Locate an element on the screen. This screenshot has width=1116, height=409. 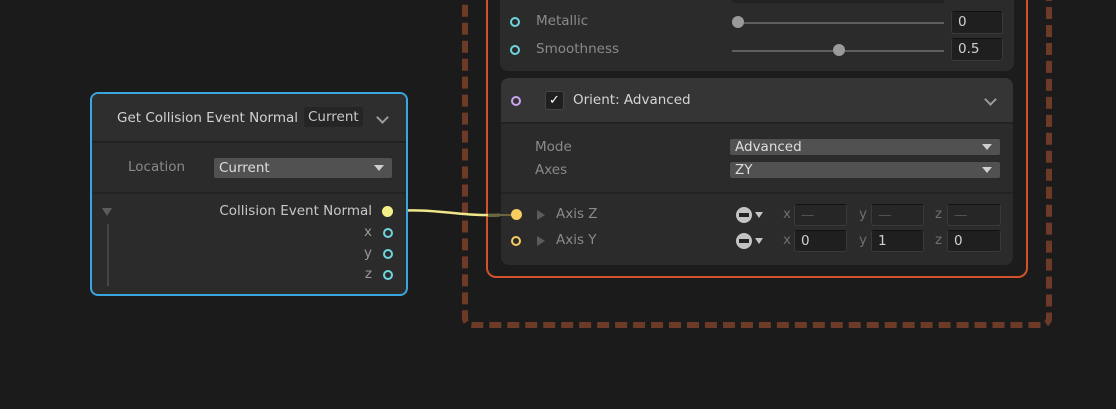
x-port-icon is located at coordinates (388, 233).